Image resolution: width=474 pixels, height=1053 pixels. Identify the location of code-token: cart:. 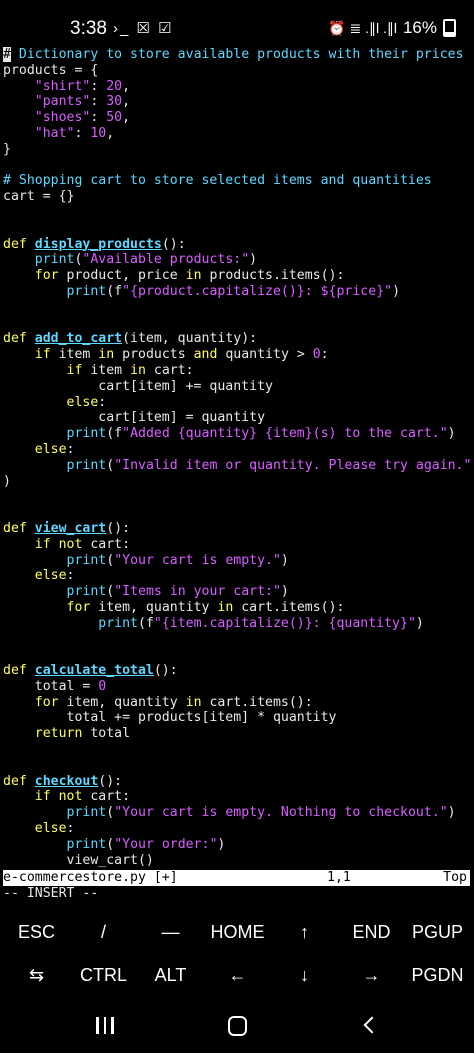
(106, 797).